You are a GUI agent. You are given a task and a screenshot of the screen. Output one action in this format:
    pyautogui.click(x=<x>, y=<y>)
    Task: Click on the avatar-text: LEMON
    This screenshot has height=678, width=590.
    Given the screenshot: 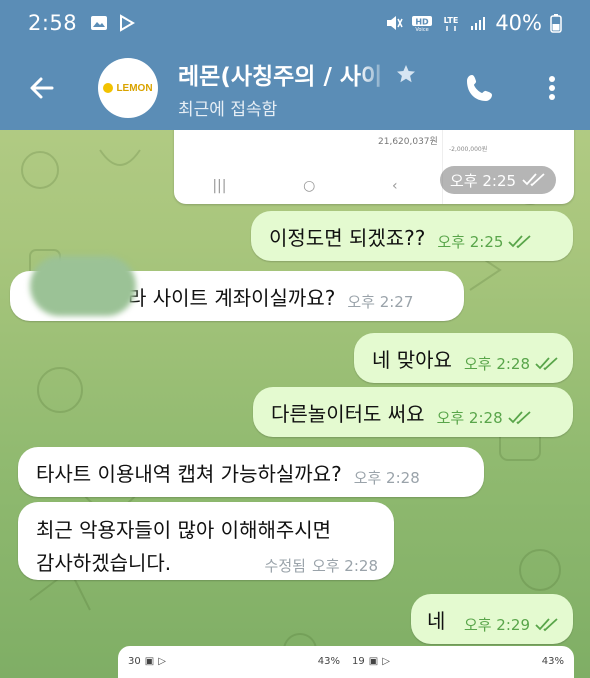 What is the action you would take?
    pyautogui.click(x=134, y=88)
    